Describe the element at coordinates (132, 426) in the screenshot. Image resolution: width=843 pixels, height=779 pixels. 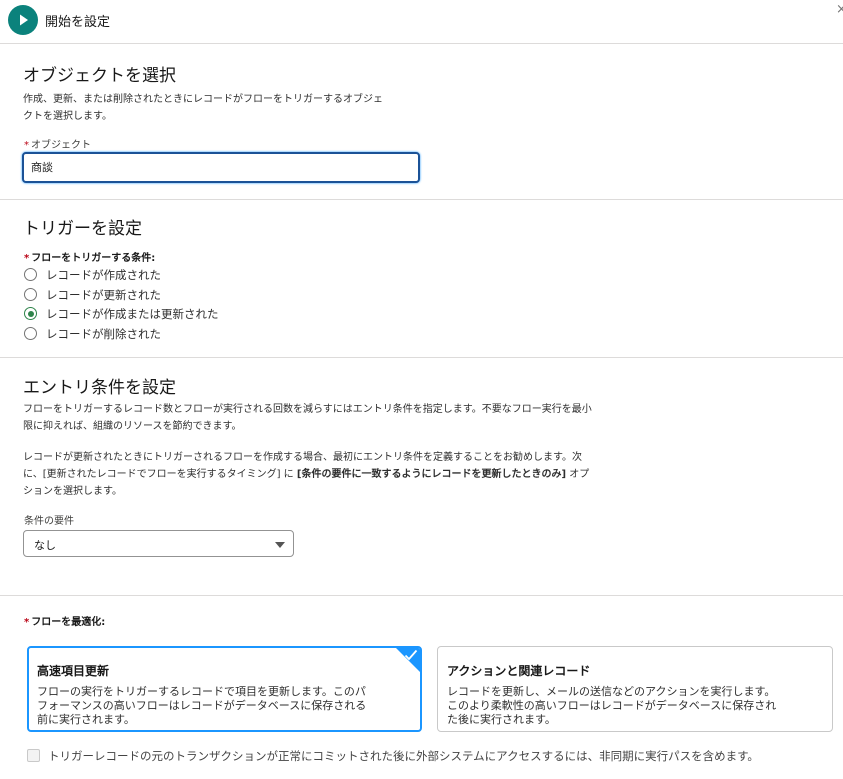
I see `entry-description-line: 限に抑えれば、組織のリソースを節約できます。` at that location.